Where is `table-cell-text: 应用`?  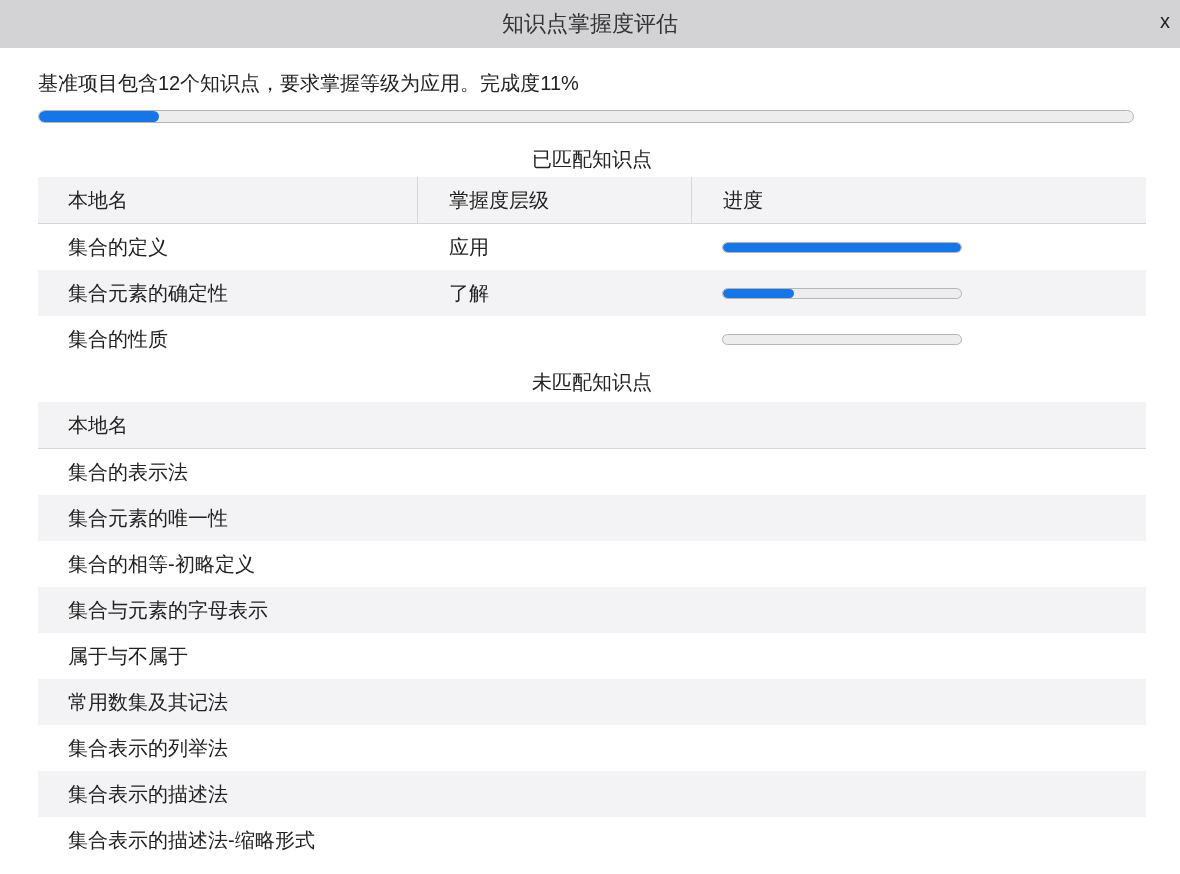 table-cell-text: 应用 is located at coordinates (469, 247).